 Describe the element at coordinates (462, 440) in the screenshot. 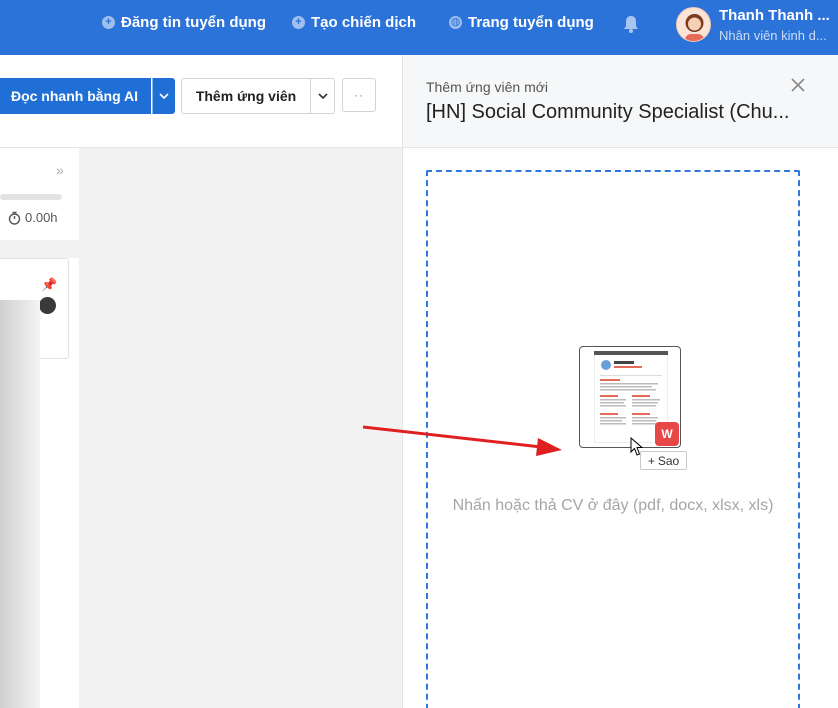

I see `red-arrow-annotation` at that location.